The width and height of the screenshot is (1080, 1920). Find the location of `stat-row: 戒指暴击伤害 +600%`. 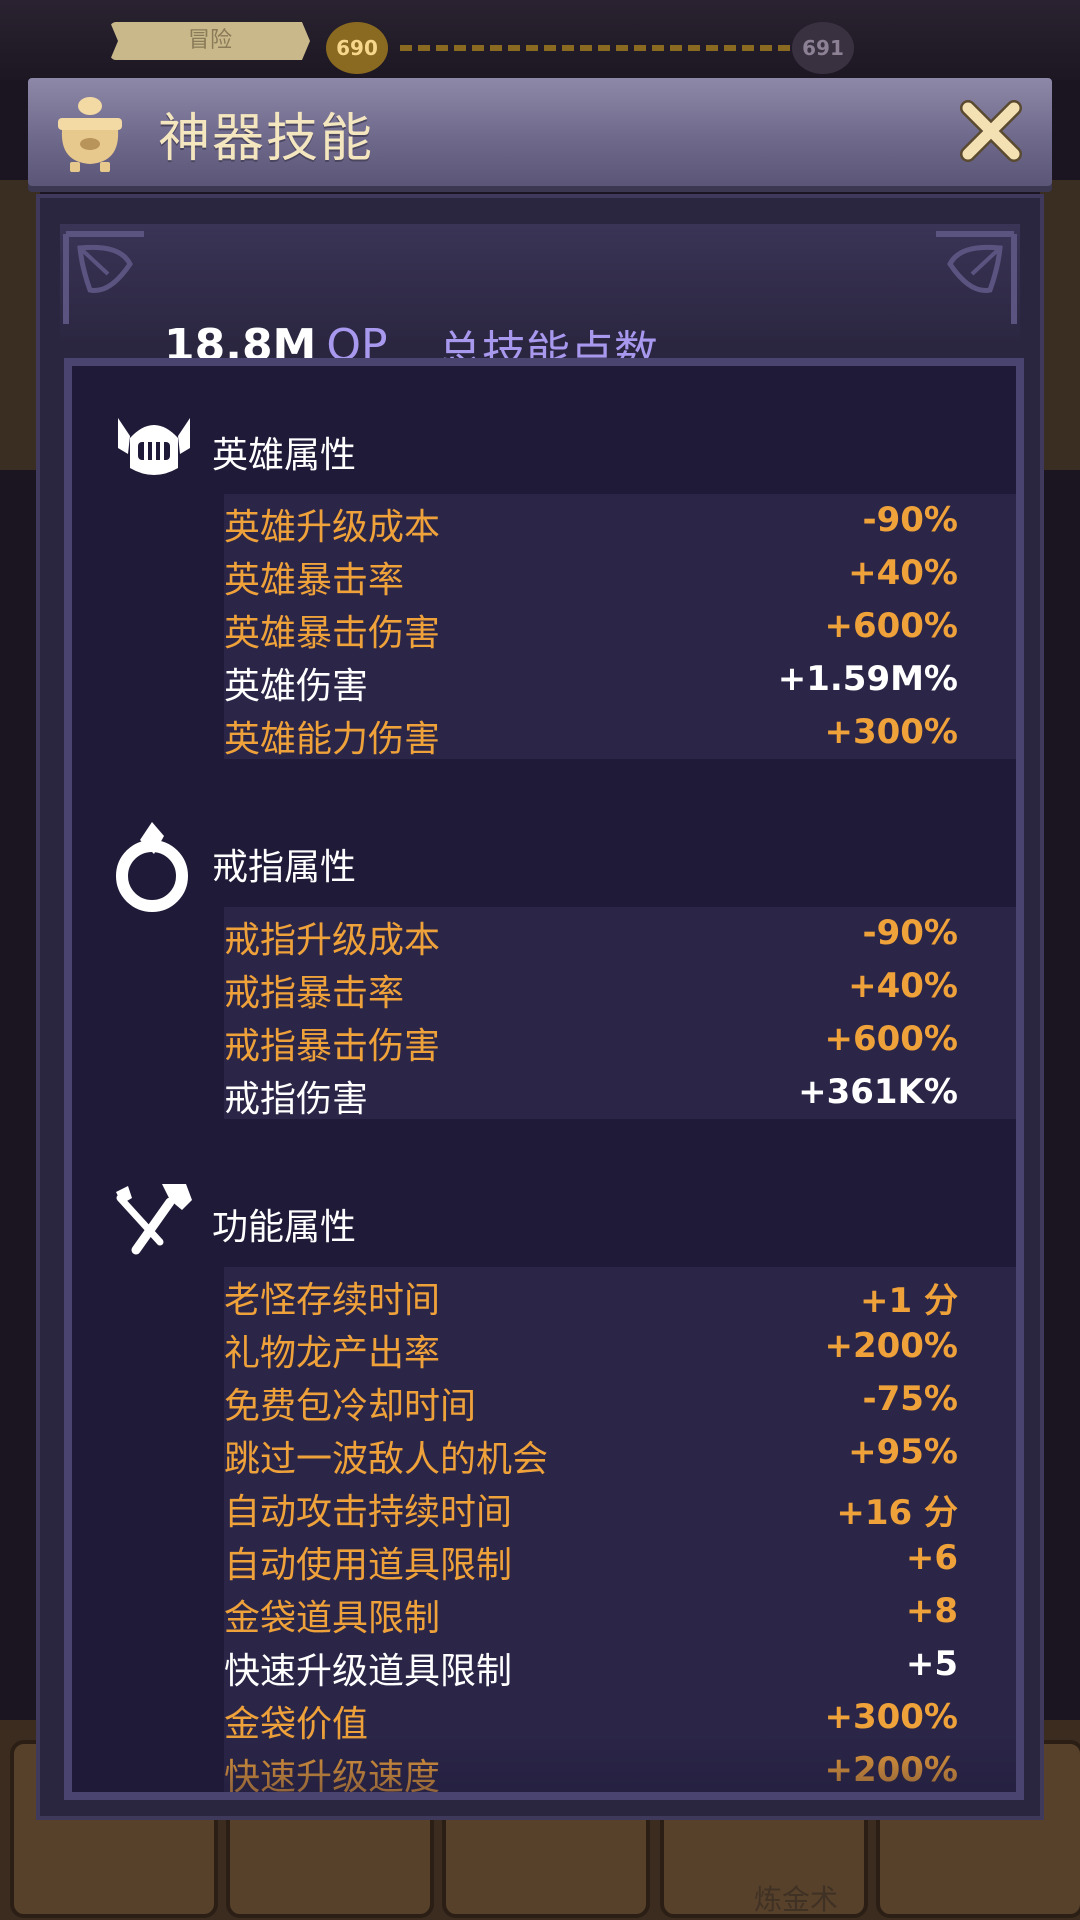

stat-row: 戒指暴击伤害 +600% is located at coordinates (620, 1040).